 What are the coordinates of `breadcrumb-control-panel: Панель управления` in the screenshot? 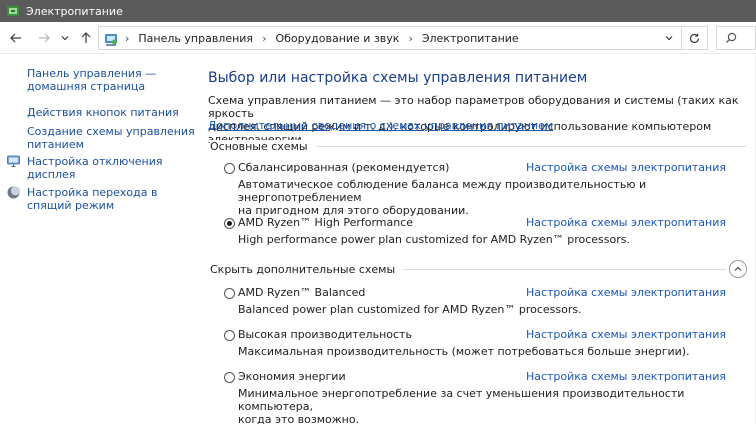 It's located at (195, 38).